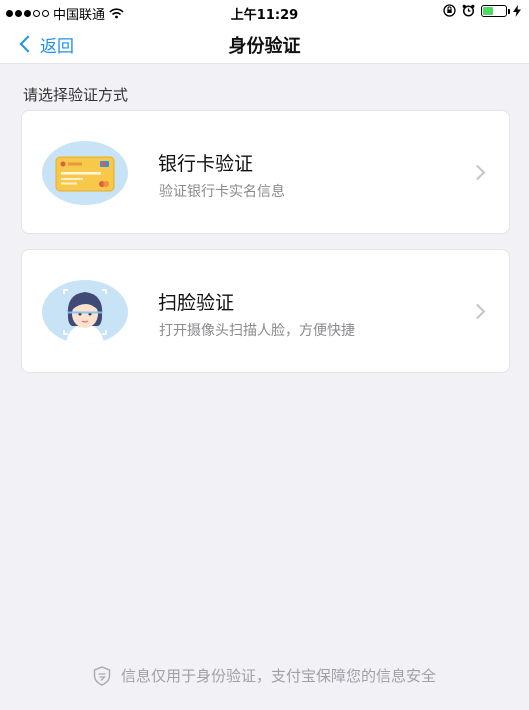 The image size is (529, 710). Describe the element at coordinates (222, 192) in the screenshot. I see `option-subtitle: 验证银行卡实名信息` at that location.